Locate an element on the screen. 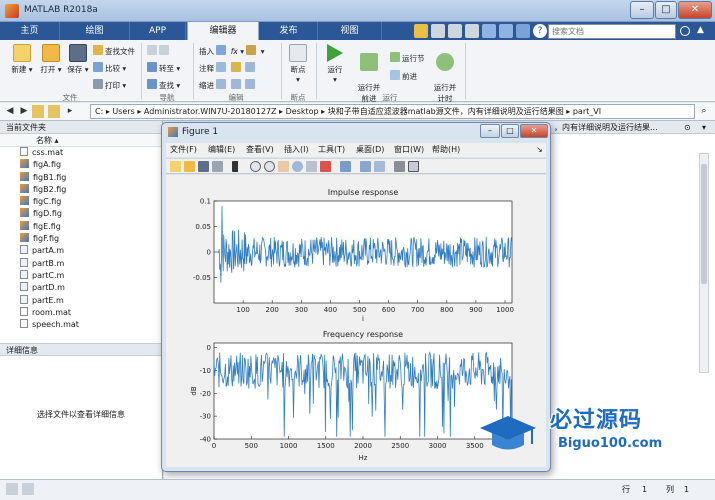 This screenshot has width=715, height=500. run-time-icon is located at coordinates (445, 62).